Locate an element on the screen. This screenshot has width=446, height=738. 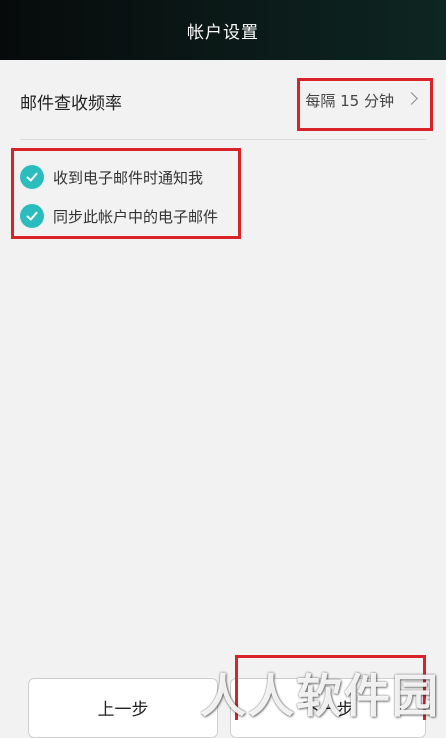
frequency-label: 邮件查收频率 is located at coordinates (71, 104).